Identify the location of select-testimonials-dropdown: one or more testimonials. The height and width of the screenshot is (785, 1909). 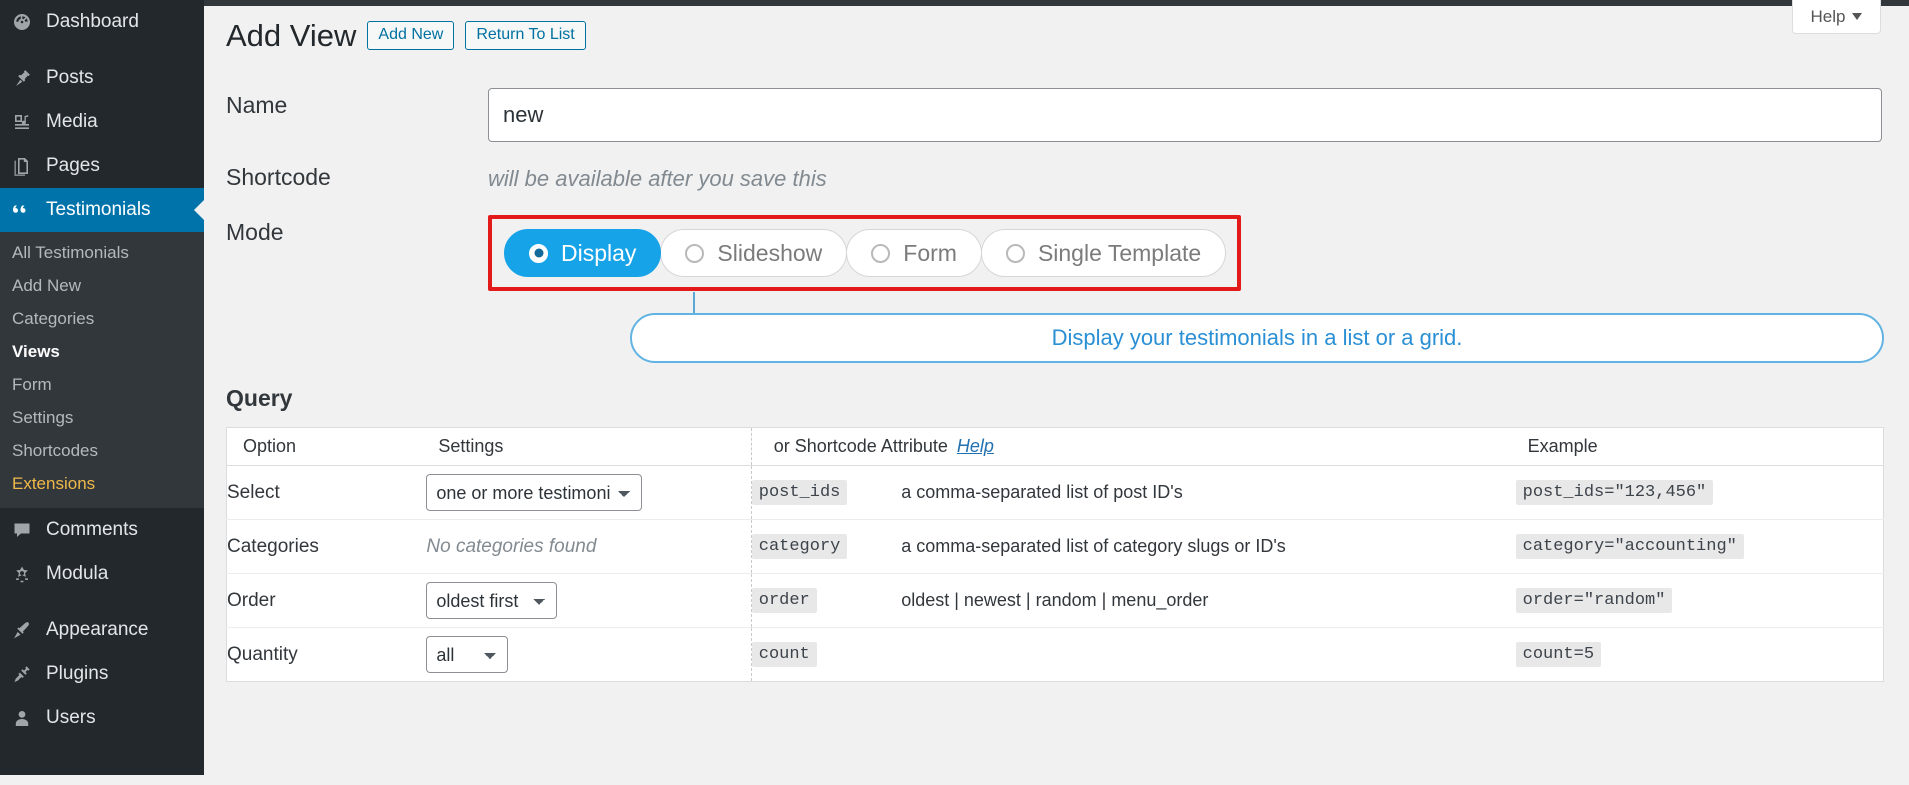
(534, 492).